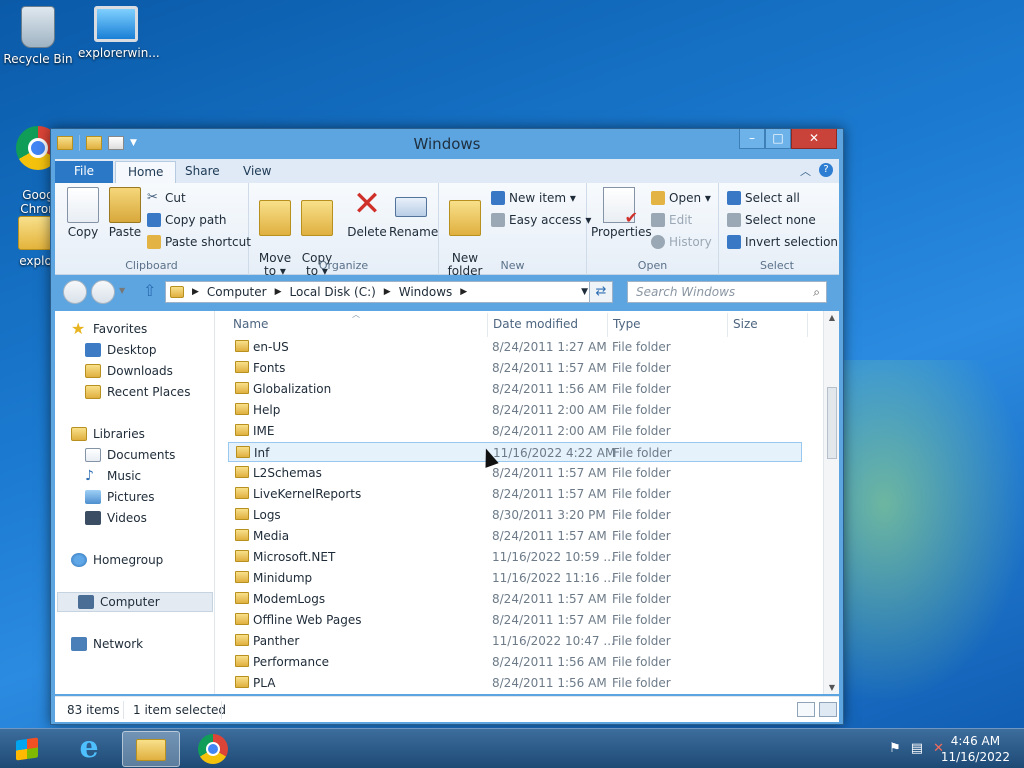 The width and height of the screenshot is (1024, 768). Describe the element at coordinates (515, 473) in the screenshot. I see `table-row: L2Schemas 8/24/2011 1:57 AM File folder` at that location.